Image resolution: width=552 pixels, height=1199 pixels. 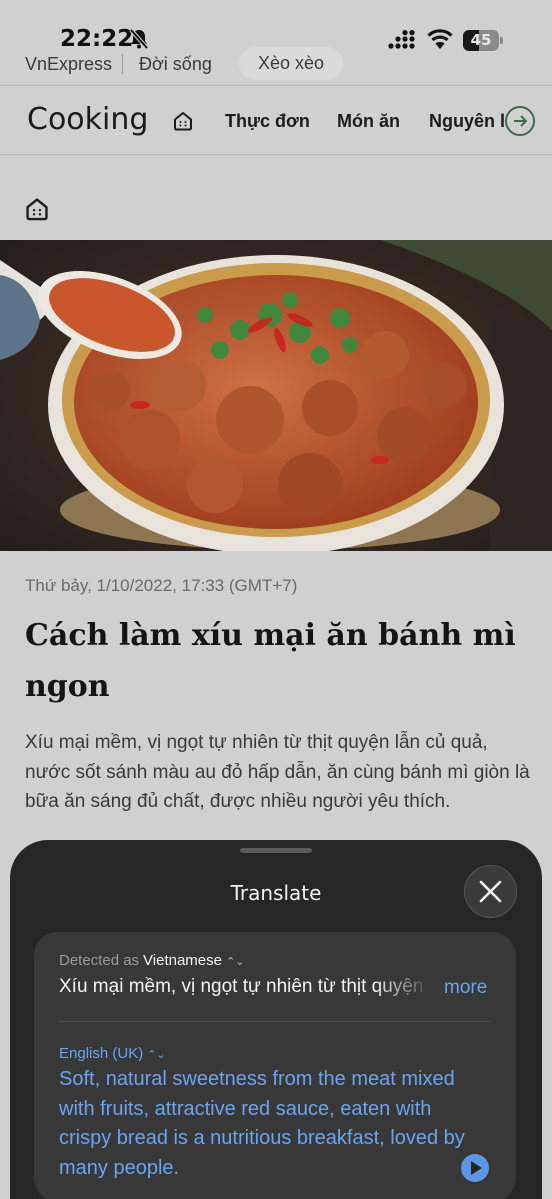 What do you see at coordinates (122, 64) in the screenshot?
I see `breadcrumb-divider` at bounding box center [122, 64].